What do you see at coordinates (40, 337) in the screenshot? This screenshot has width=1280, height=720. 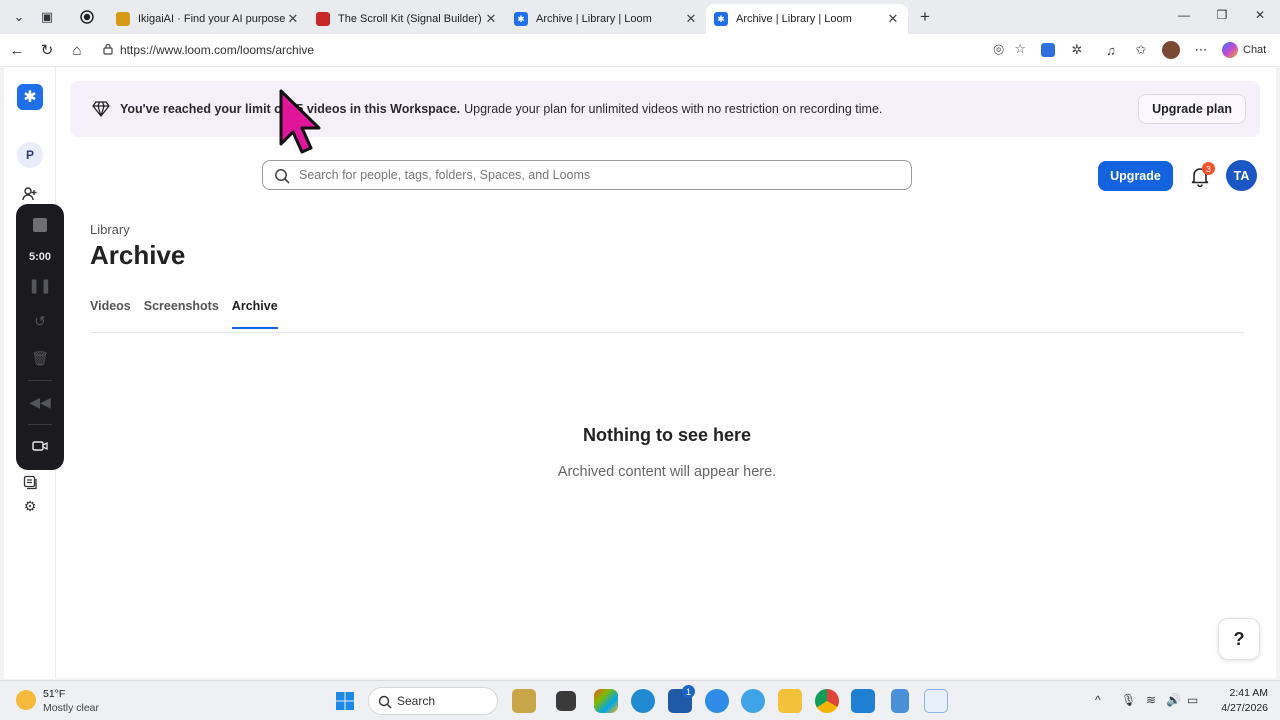 I see `recording-control-bar: 5:00 ❚❚ ↺ 🗑 ◀◀` at bounding box center [40, 337].